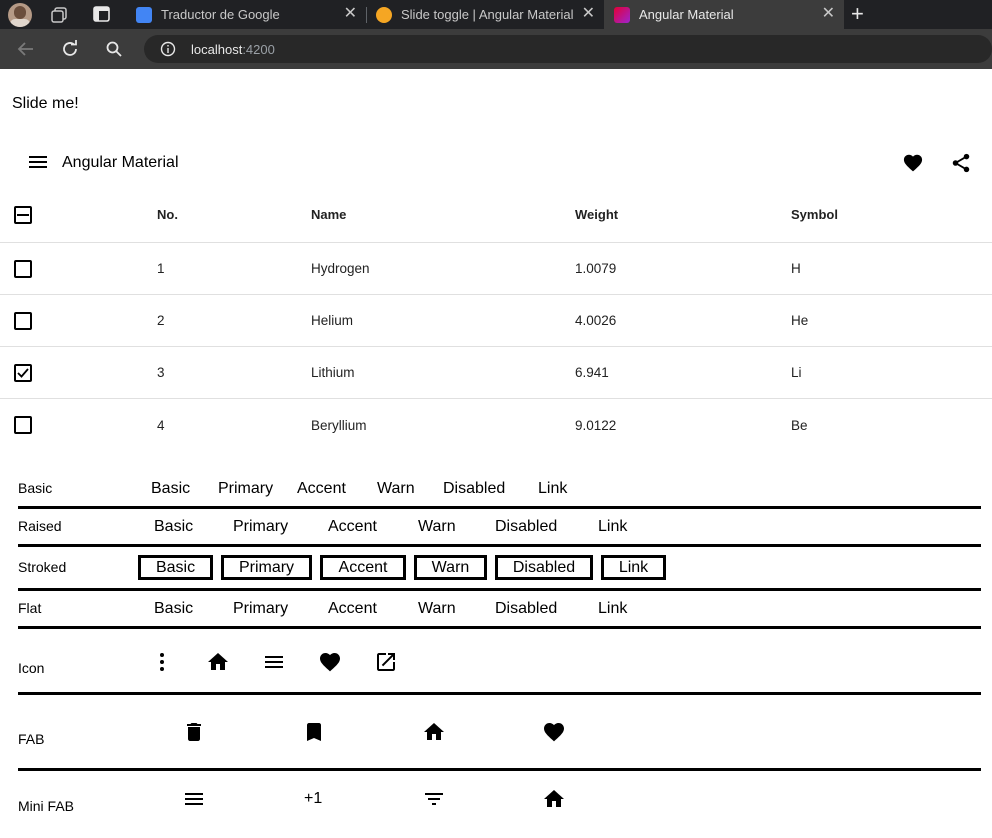 This screenshot has width=992, height=838. I want to click on stroked-basic-button: Basic, so click(175, 567).